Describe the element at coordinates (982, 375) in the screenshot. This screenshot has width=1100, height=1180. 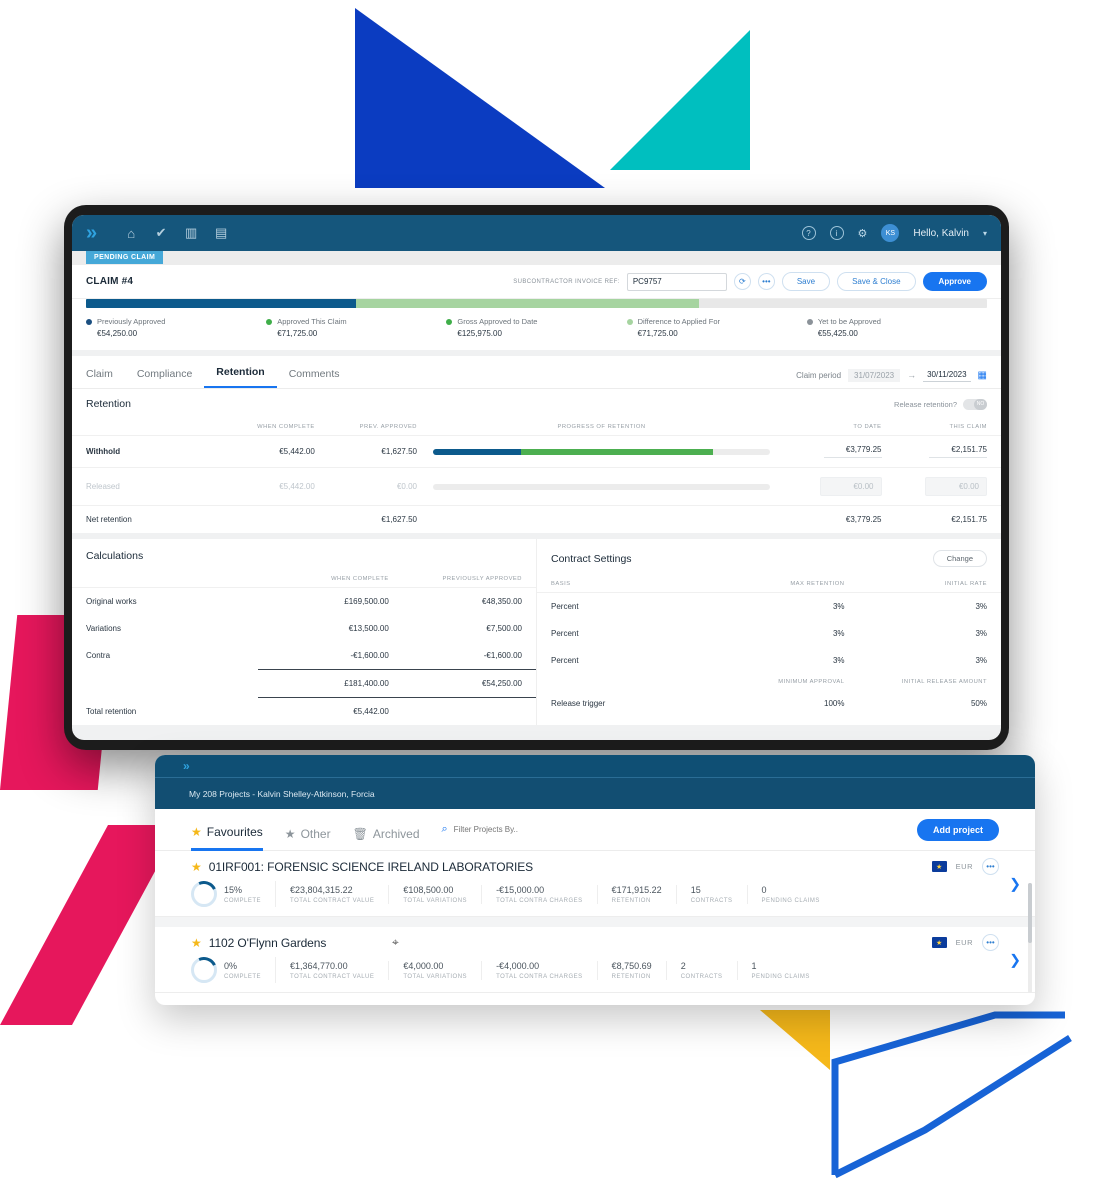
I see `calendar-icon: ▦` at that location.